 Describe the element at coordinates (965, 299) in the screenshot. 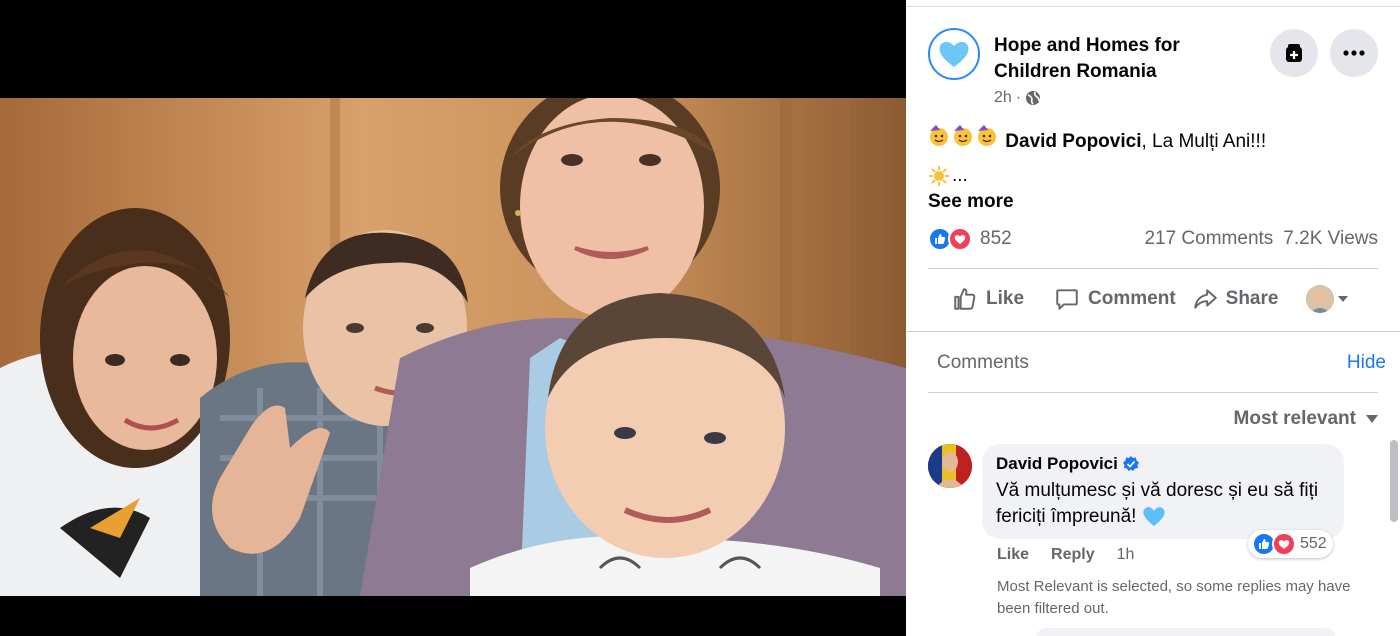

I see `thumbs-up-icon` at that location.